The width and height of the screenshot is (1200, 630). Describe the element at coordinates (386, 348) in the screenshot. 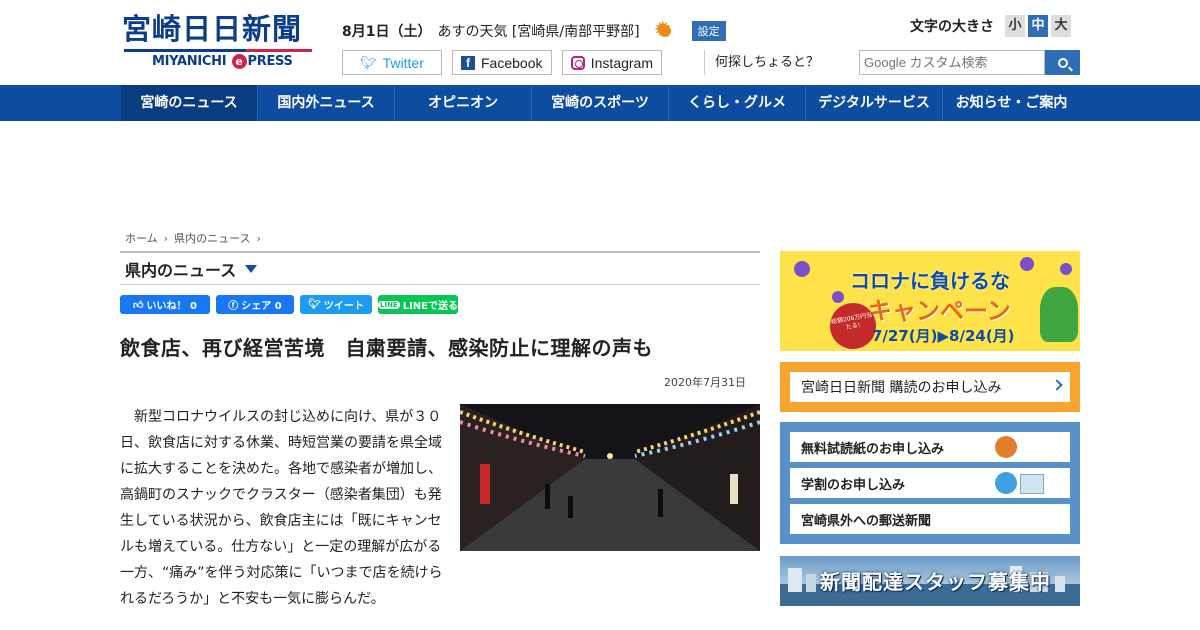

I see `article-headline: 飲食店、再び経営苦境 自粛要請、感染防止に理解の声も` at that location.